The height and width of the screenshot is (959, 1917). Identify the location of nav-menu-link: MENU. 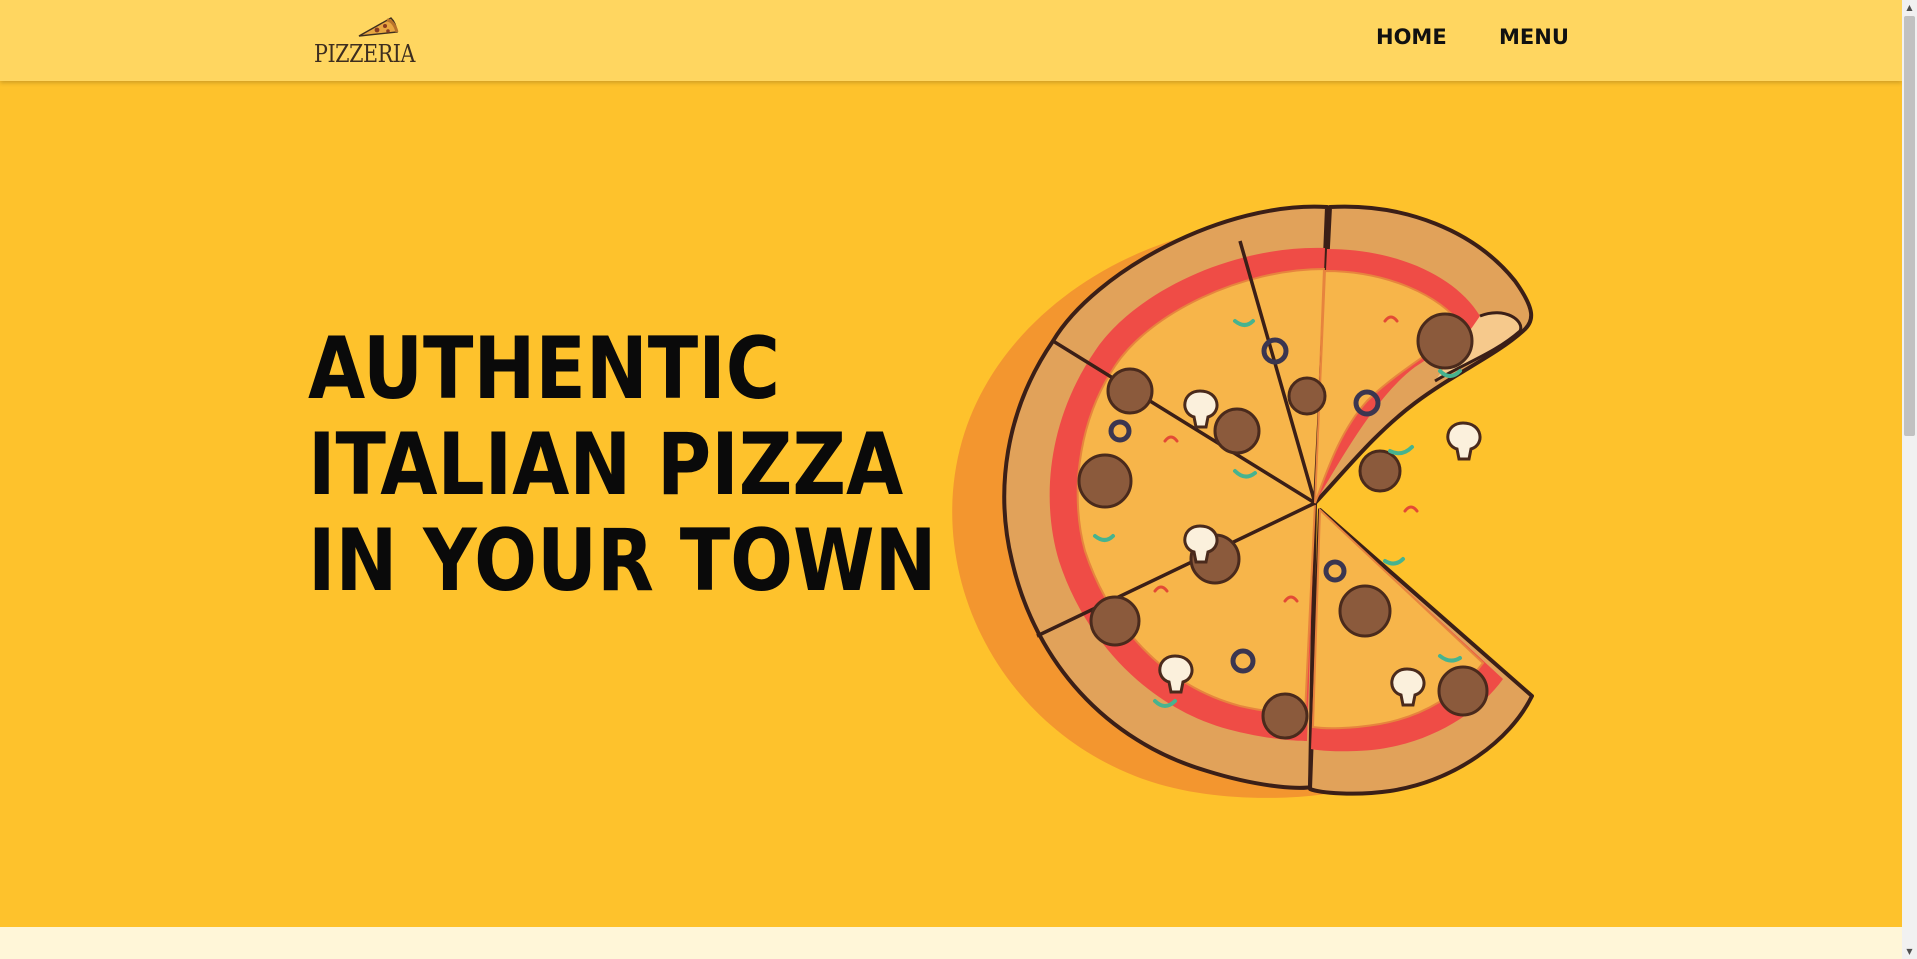
(1534, 37).